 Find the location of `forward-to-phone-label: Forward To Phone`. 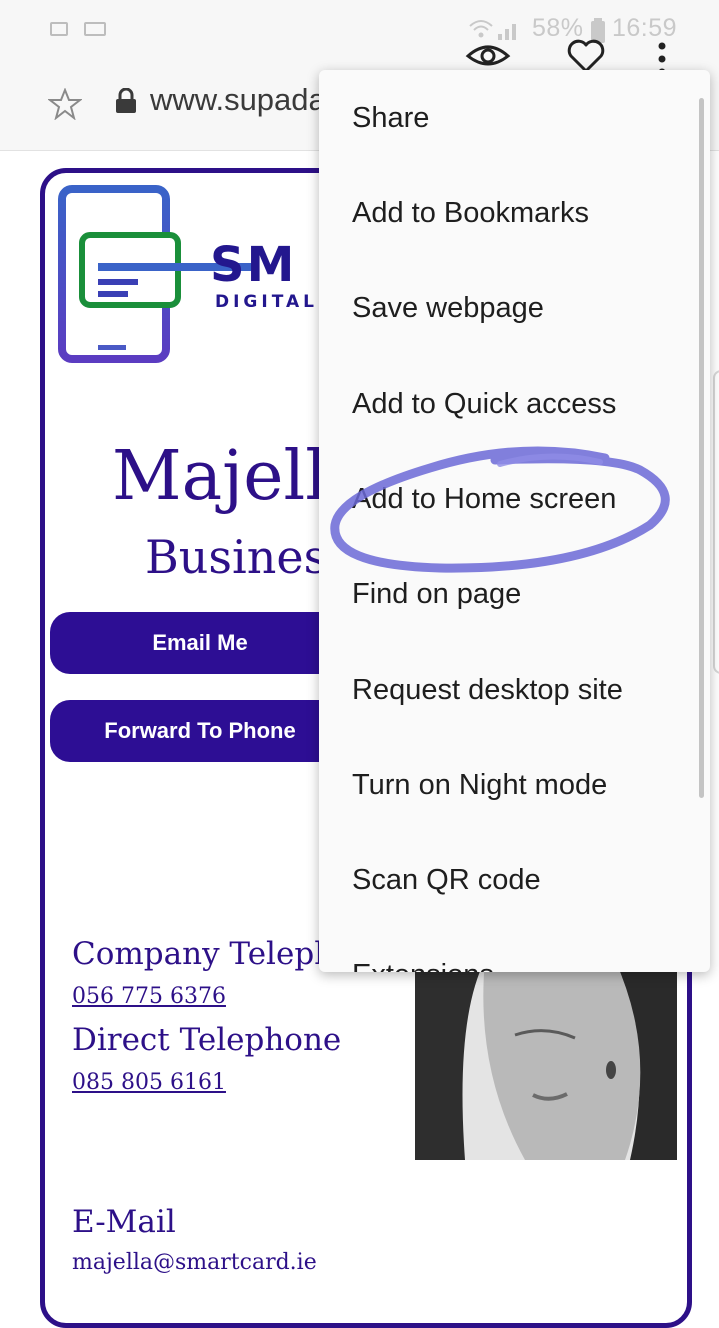

forward-to-phone-label: Forward To Phone is located at coordinates (200, 730).